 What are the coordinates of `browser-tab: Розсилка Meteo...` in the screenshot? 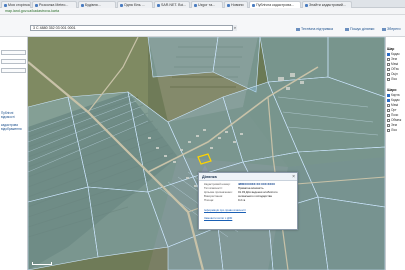 It's located at (54, 4).